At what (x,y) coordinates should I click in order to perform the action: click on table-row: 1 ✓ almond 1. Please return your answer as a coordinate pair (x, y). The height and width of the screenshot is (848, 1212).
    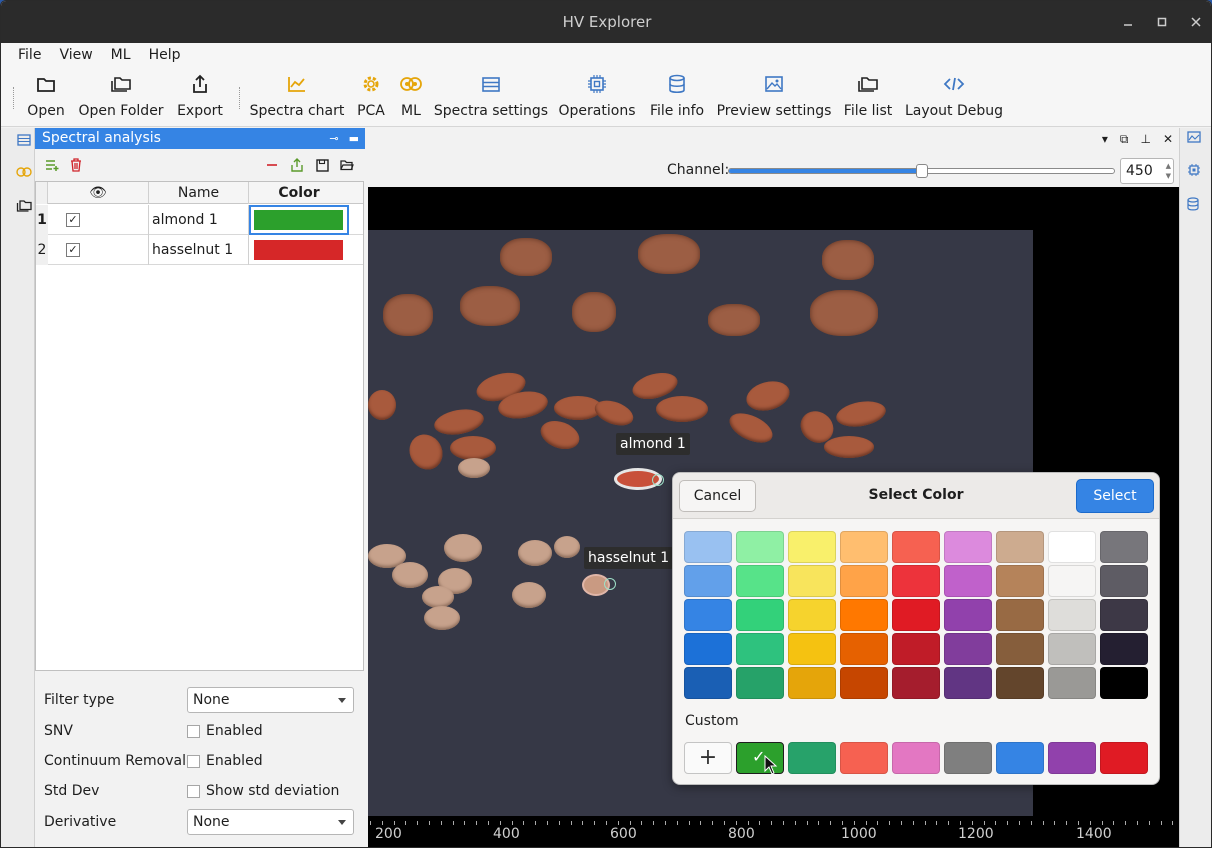
    Looking at the image, I should click on (199, 220).